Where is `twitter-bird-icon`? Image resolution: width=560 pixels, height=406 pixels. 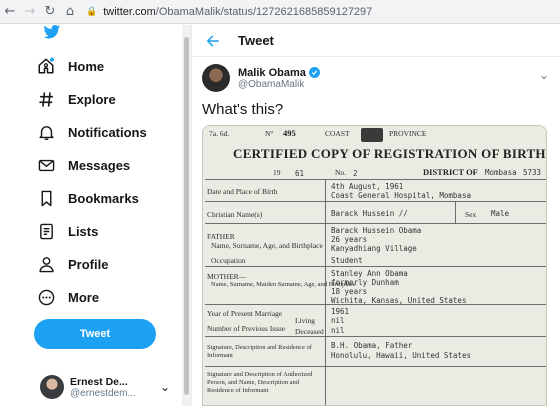 twitter-bird-icon is located at coordinates (52, 32).